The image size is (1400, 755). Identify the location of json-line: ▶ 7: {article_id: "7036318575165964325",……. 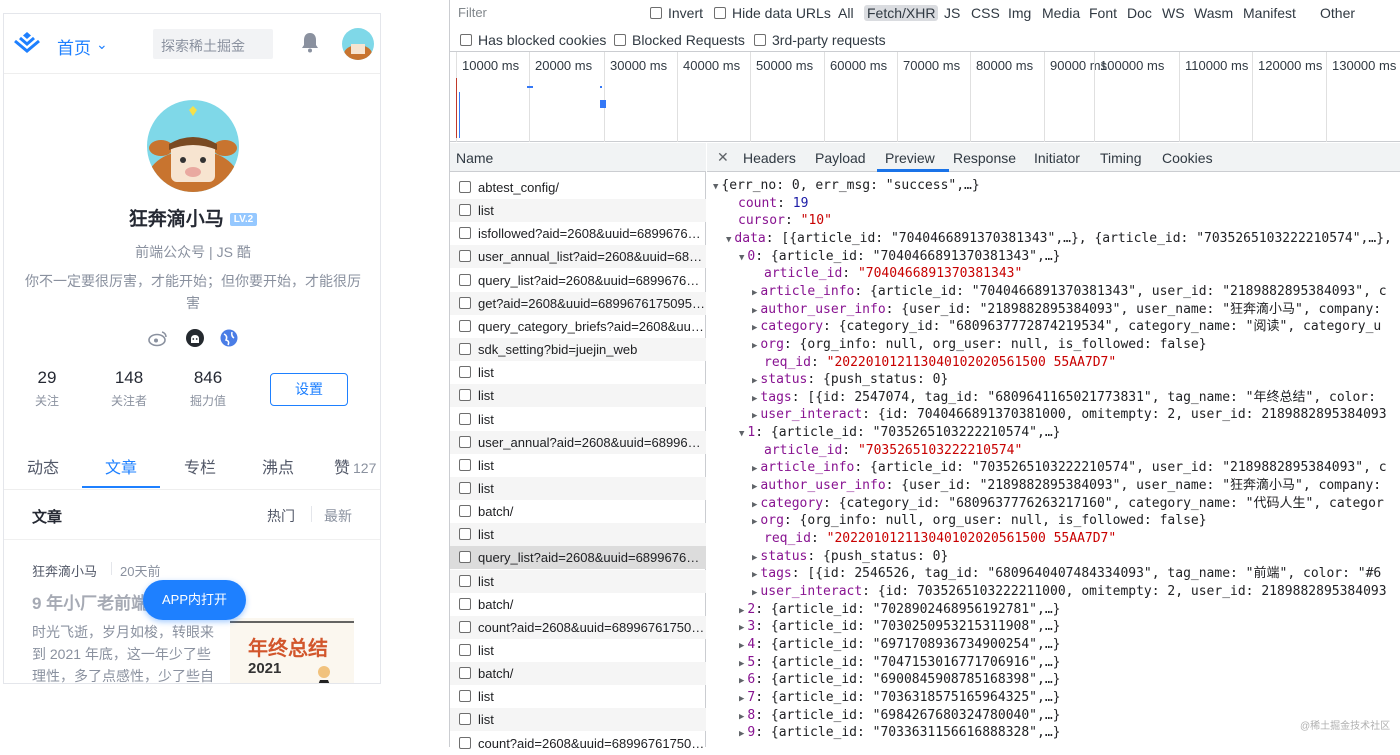
(900, 697).